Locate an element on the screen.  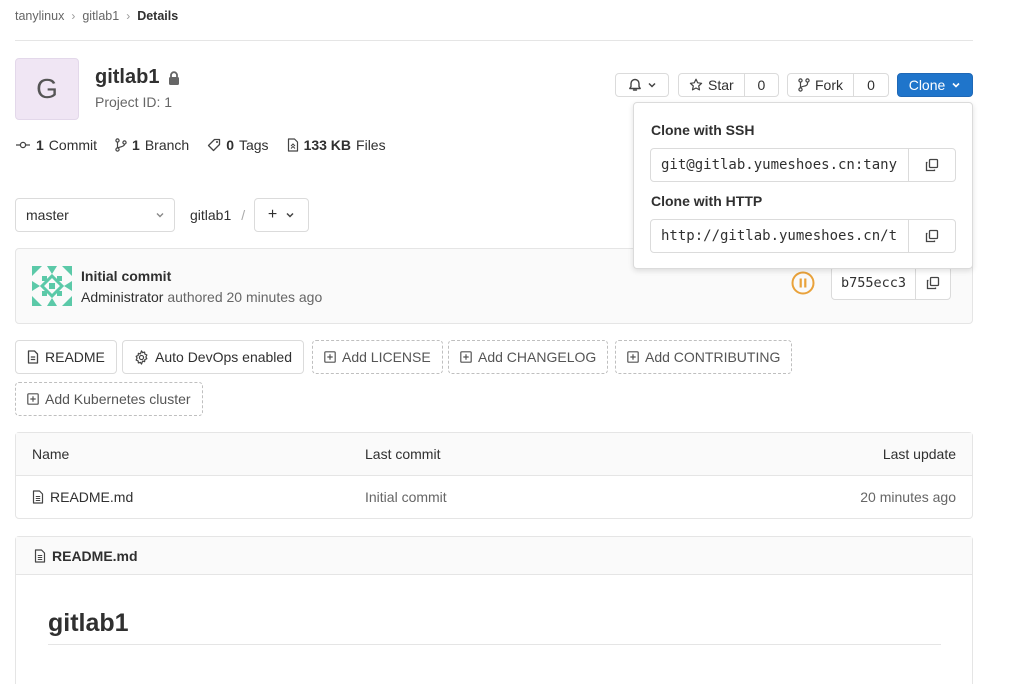
plus-icon: + is located at coordinates (272, 214).